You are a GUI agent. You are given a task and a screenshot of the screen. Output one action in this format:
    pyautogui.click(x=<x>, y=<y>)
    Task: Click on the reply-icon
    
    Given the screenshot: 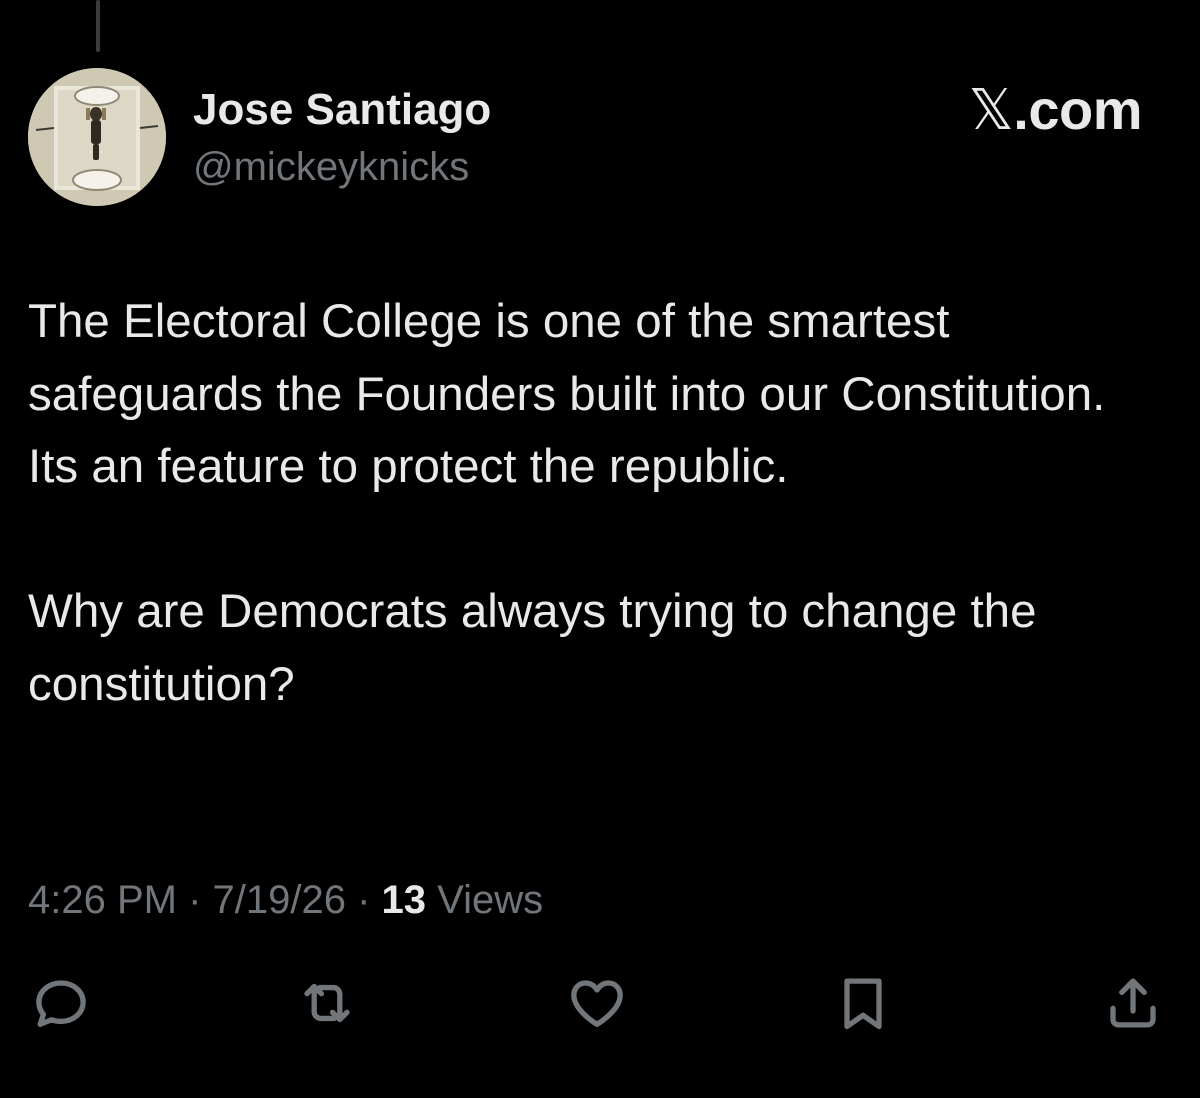 What is the action you would take?
    pyautogui.click(x=61, y=1003)
    